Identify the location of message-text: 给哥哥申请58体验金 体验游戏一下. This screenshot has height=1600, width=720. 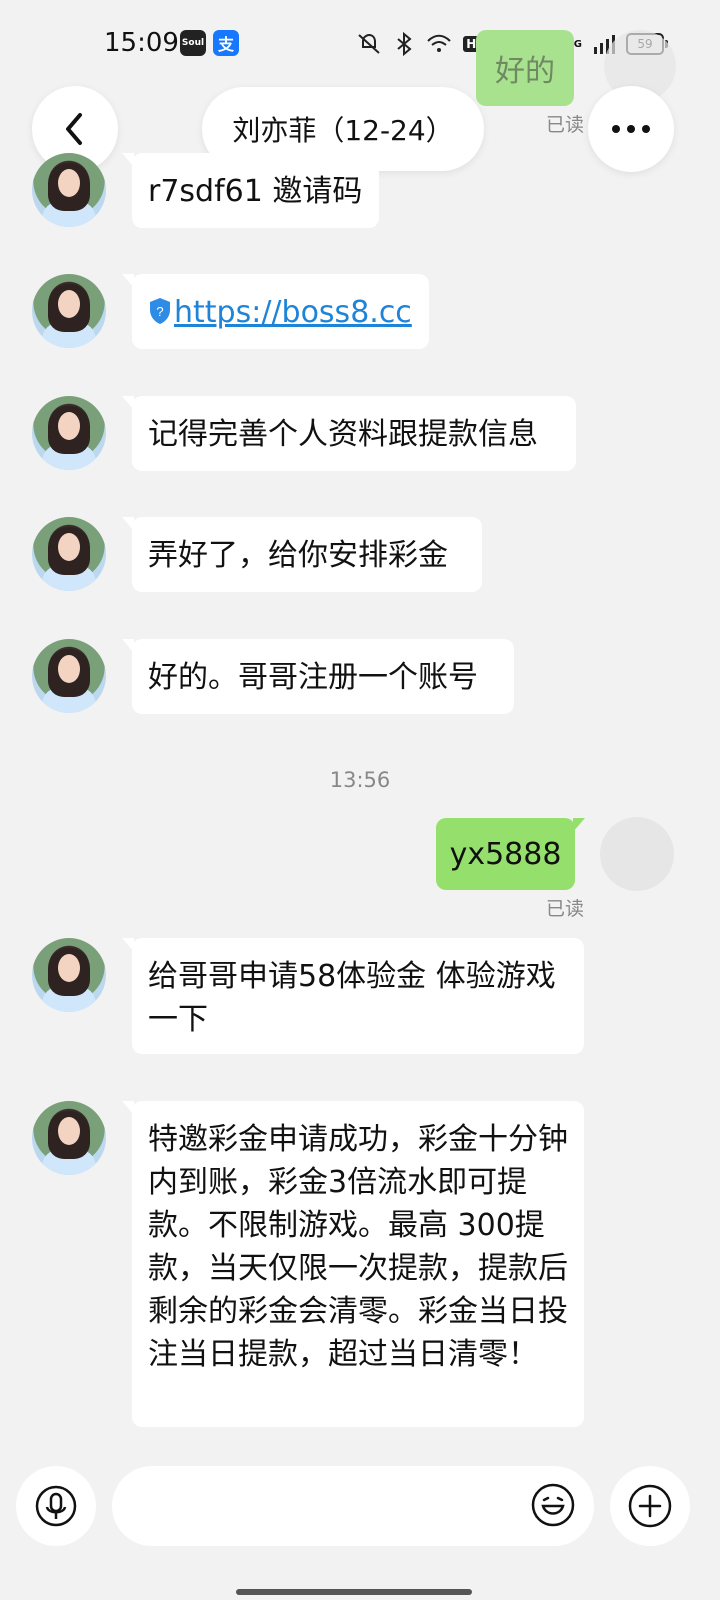
(352, 998).